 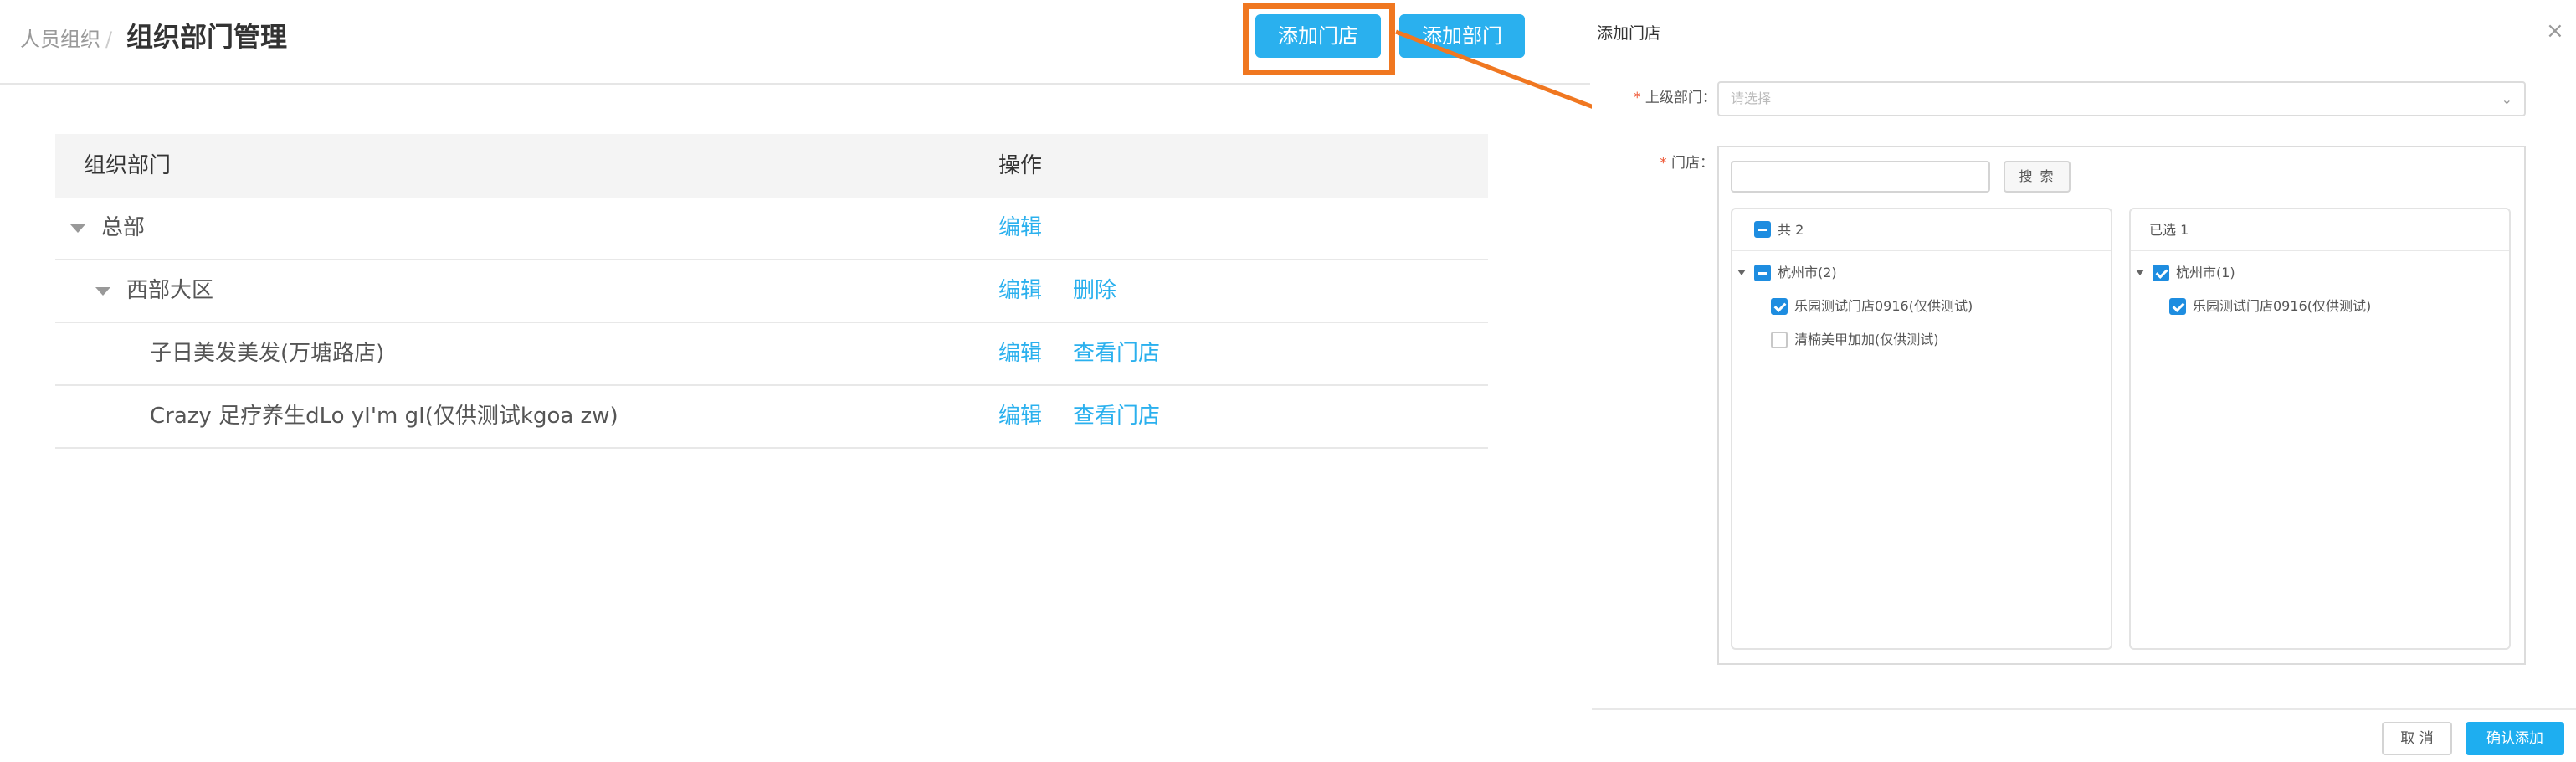 I want to click on page-title: 组织部门管理, so click(x=207, y=37).